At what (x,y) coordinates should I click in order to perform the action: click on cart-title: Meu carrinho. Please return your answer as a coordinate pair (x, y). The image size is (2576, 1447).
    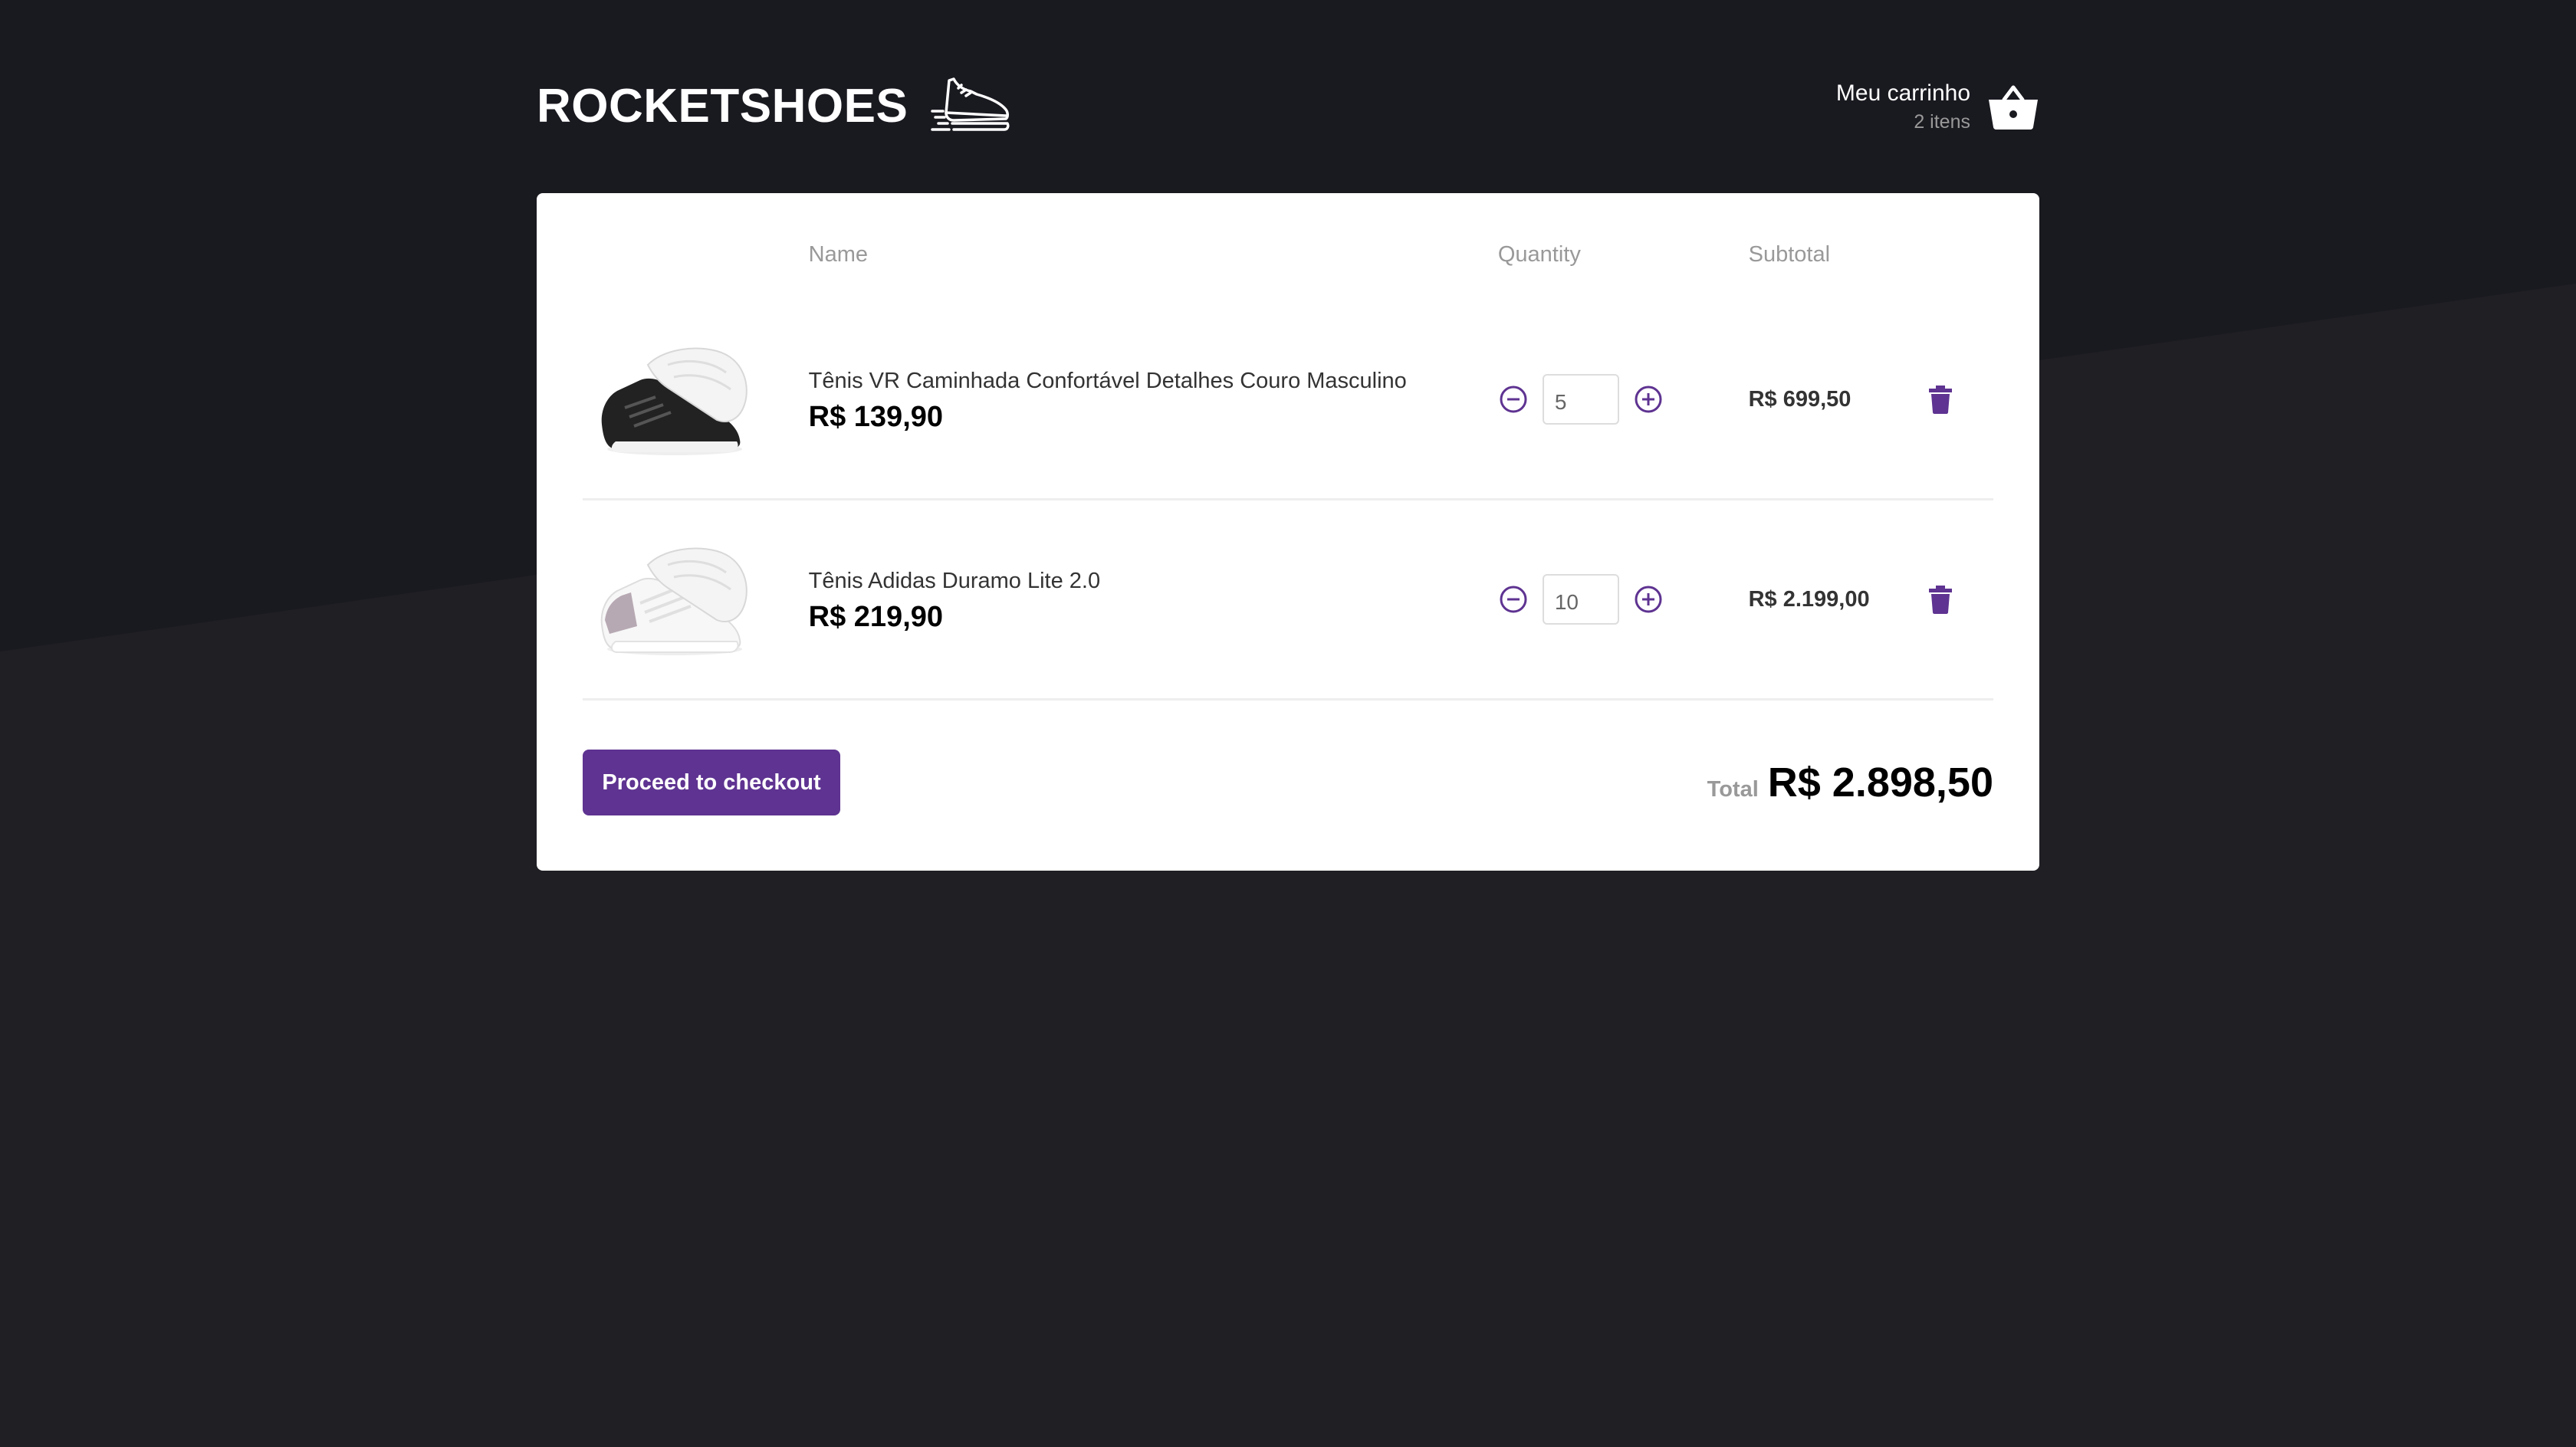
    Looking at the image, I should click on (1903, 93).